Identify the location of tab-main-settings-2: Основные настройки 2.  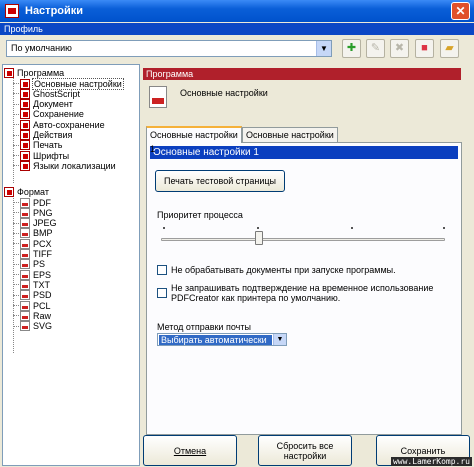
(290, 140).